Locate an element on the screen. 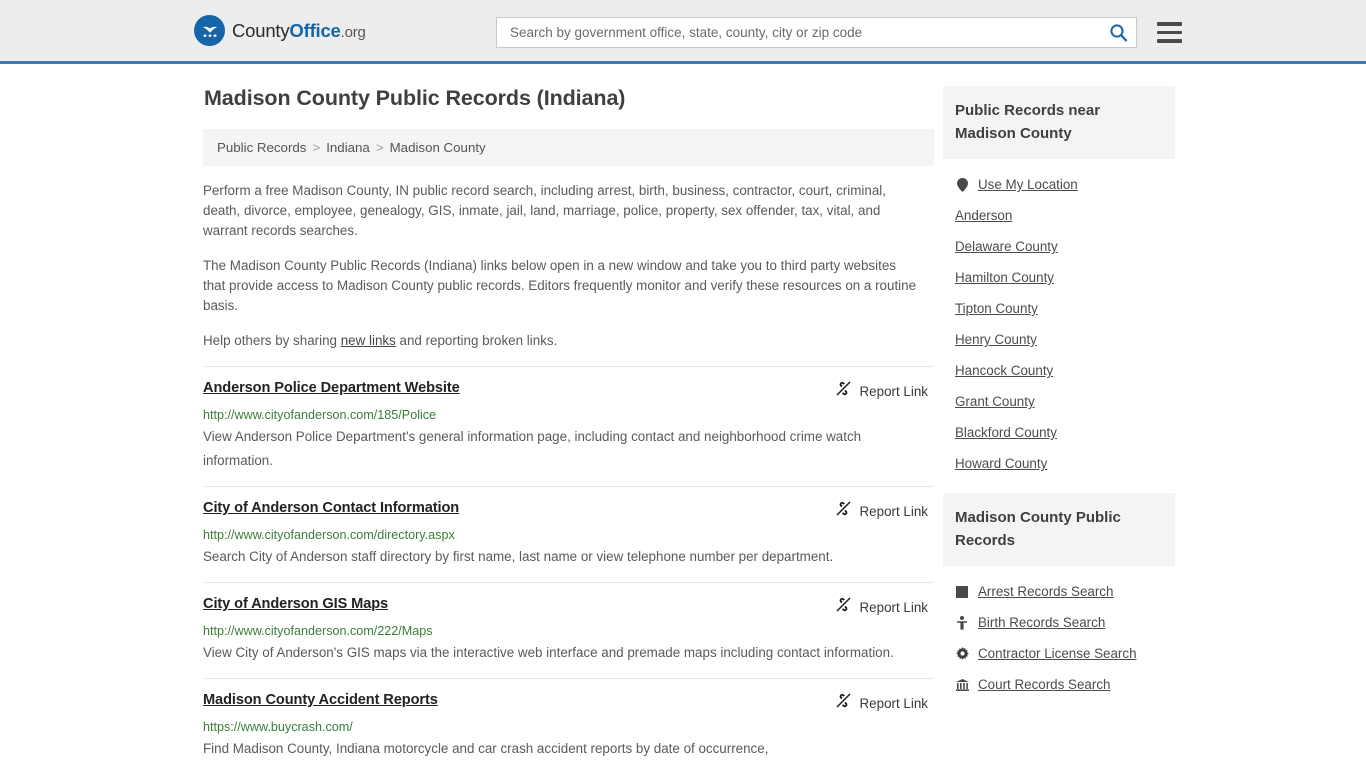  search-input is located at coordinates (808, 32).